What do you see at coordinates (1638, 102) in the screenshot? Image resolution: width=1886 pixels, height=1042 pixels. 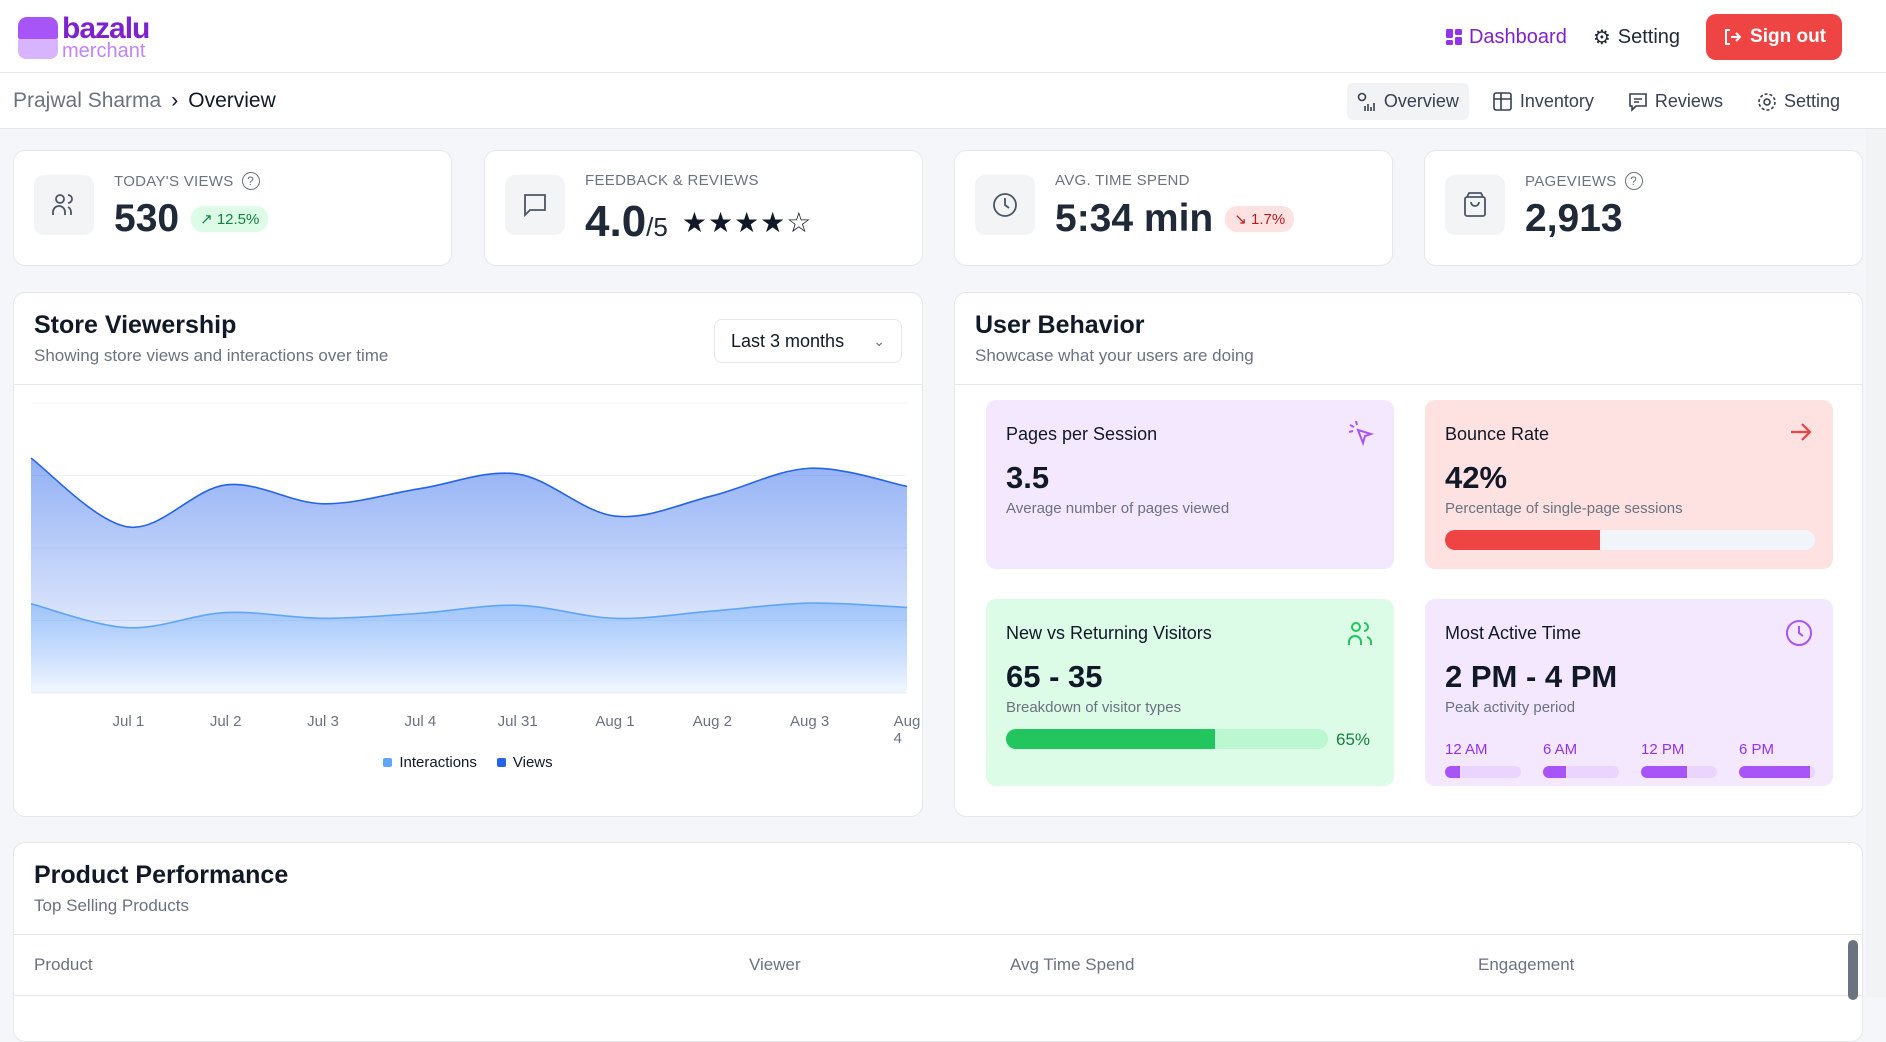 I see `message-icon` at bounding box center [1638, 102].